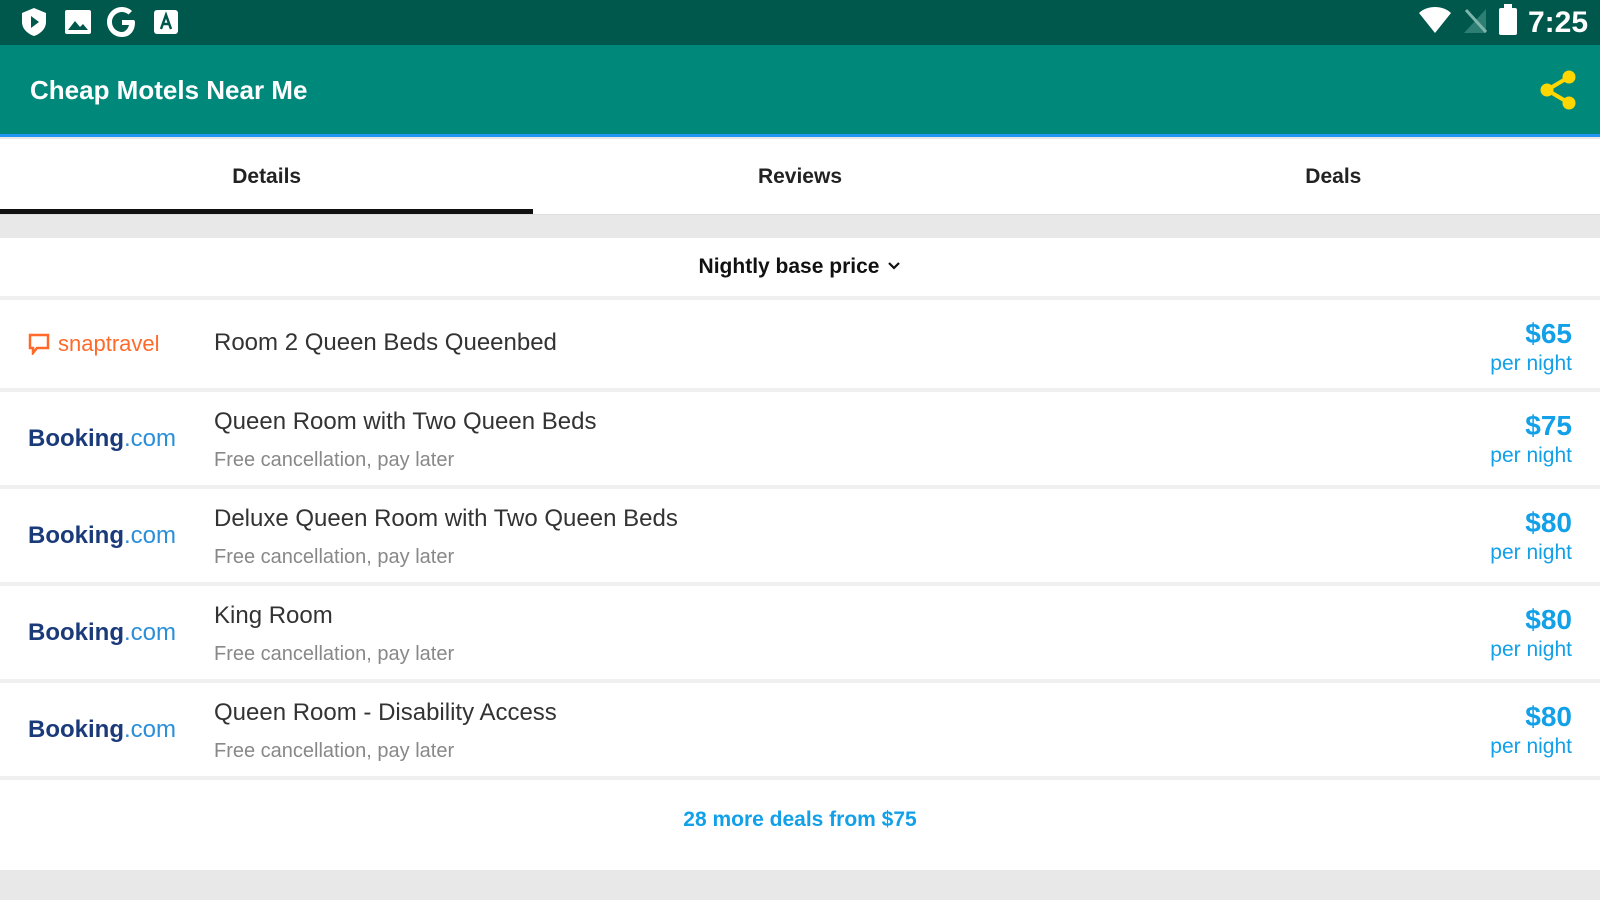 This screenshot has height=900, width=1600. I want to click on google-icon, so click(122, 22).